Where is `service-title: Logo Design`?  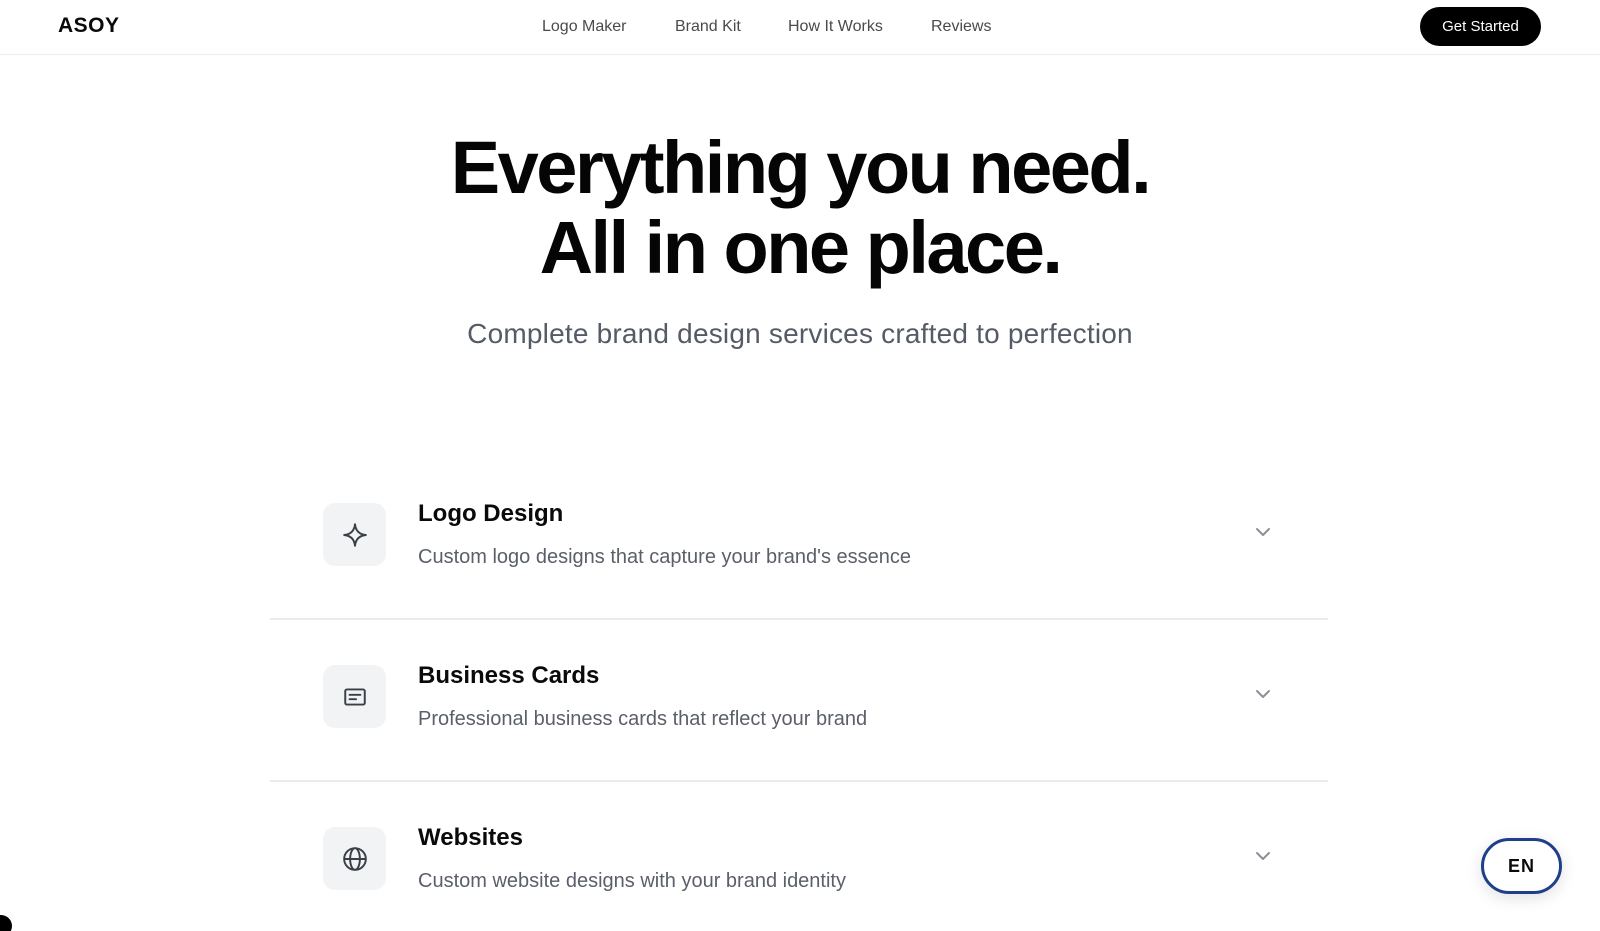
service-title: Logo Design is located at coordinates (491, 513).